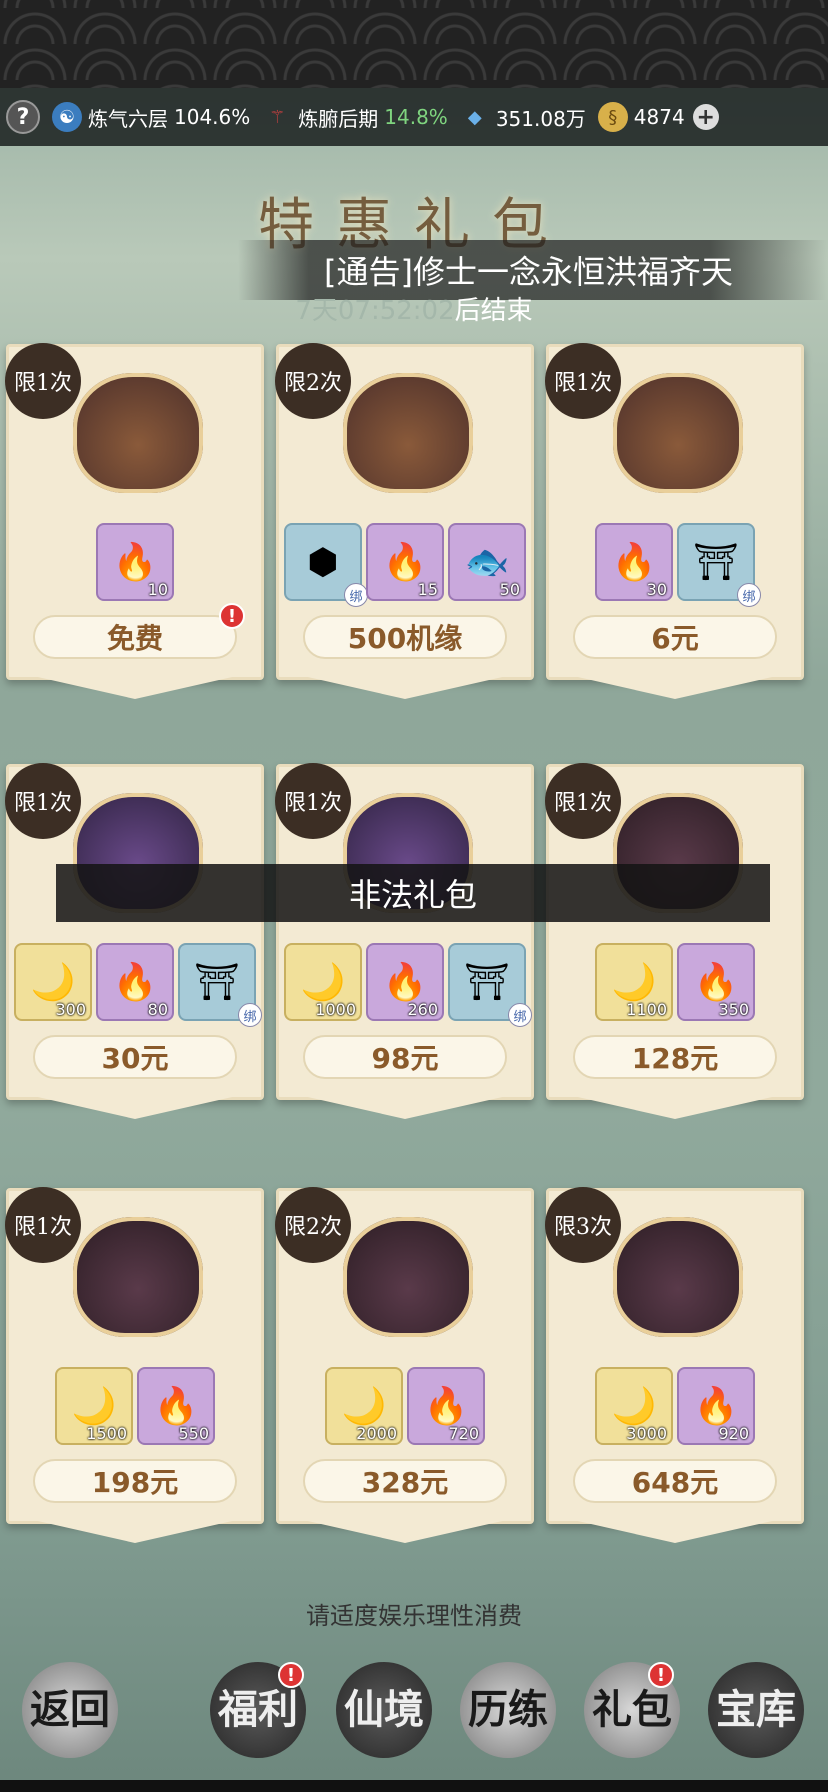 This screenshot has height=1792, width=828. Describe the element at coordinates (446, 1406) in the screenshot. I see `flame-icon: 🔥 720` at that location.